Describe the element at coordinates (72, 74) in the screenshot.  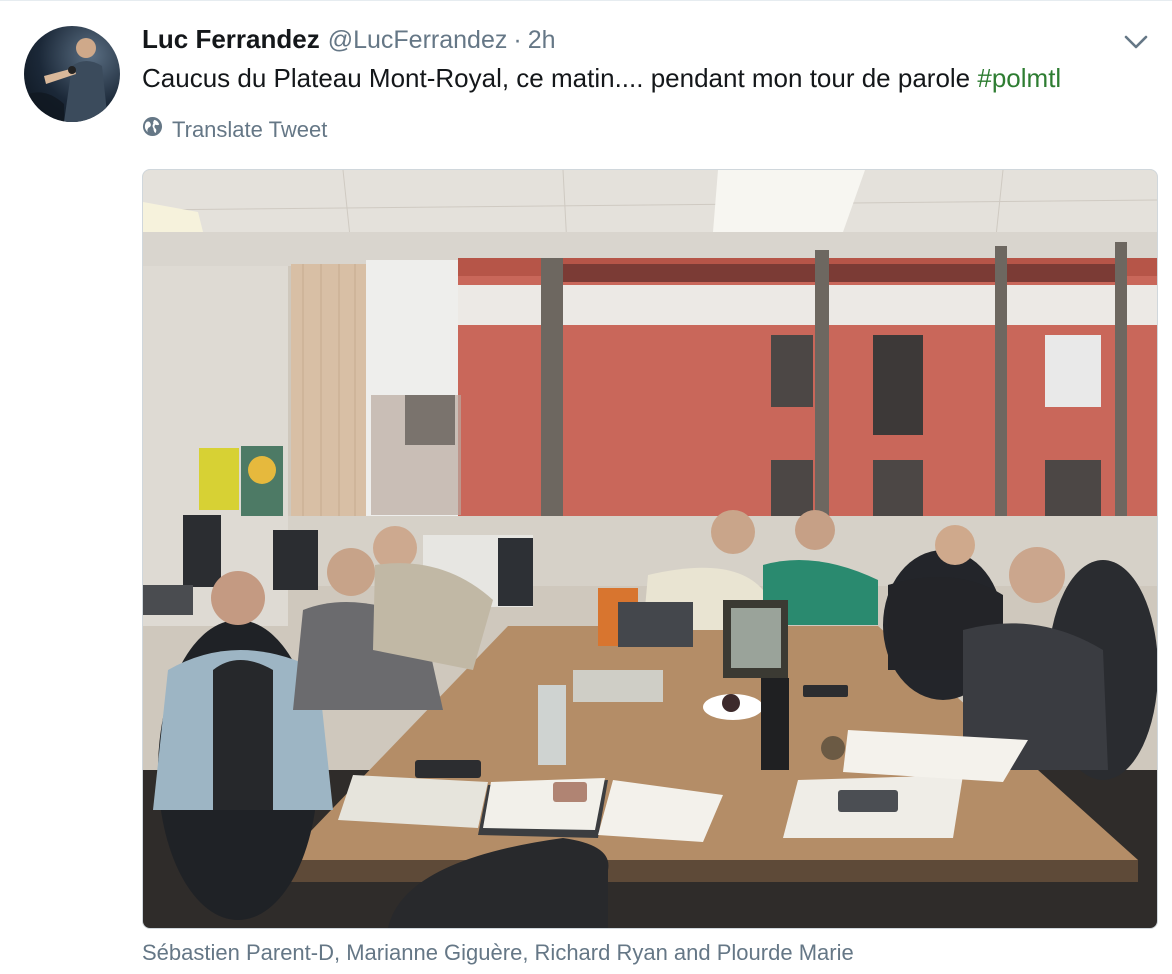
I see `avatar` at that location.